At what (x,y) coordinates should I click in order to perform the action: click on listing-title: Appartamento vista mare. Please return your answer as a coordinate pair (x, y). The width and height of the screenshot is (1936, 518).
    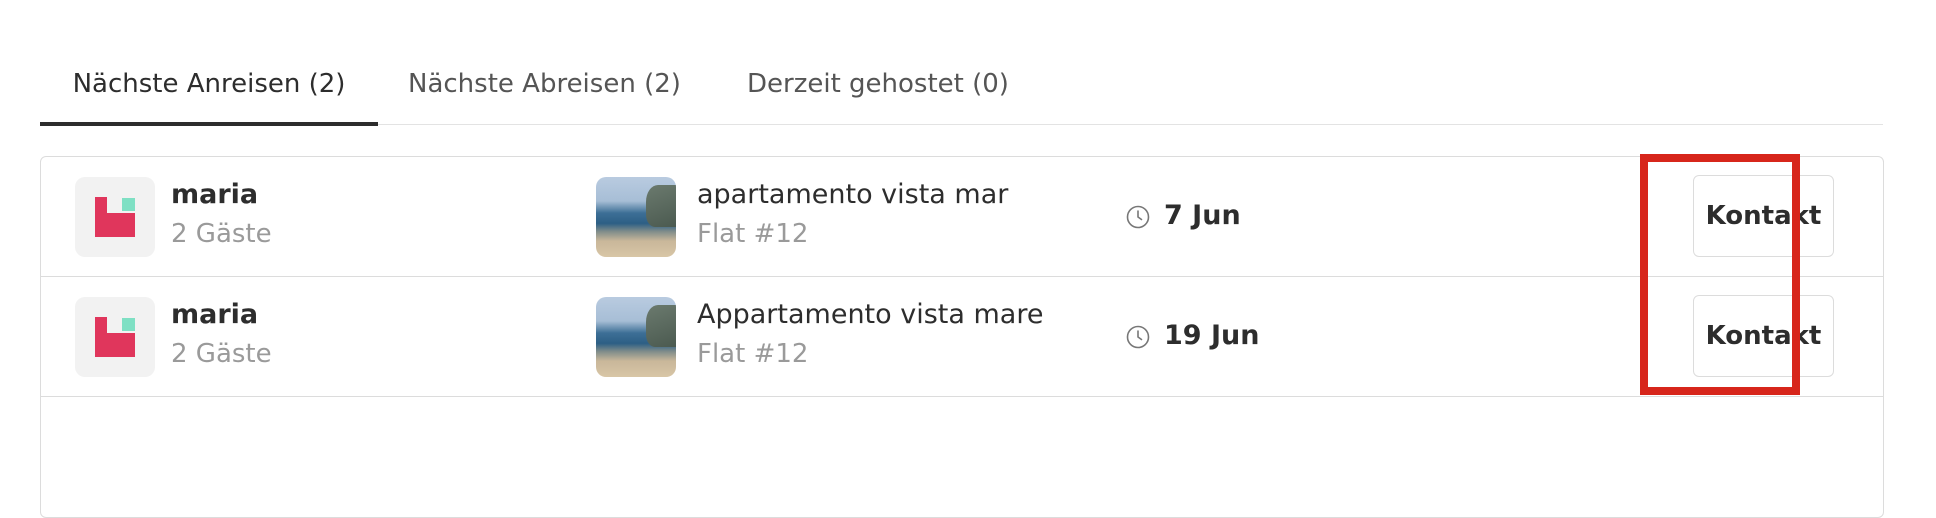
    Looking at the image, I should click on (870, 314).